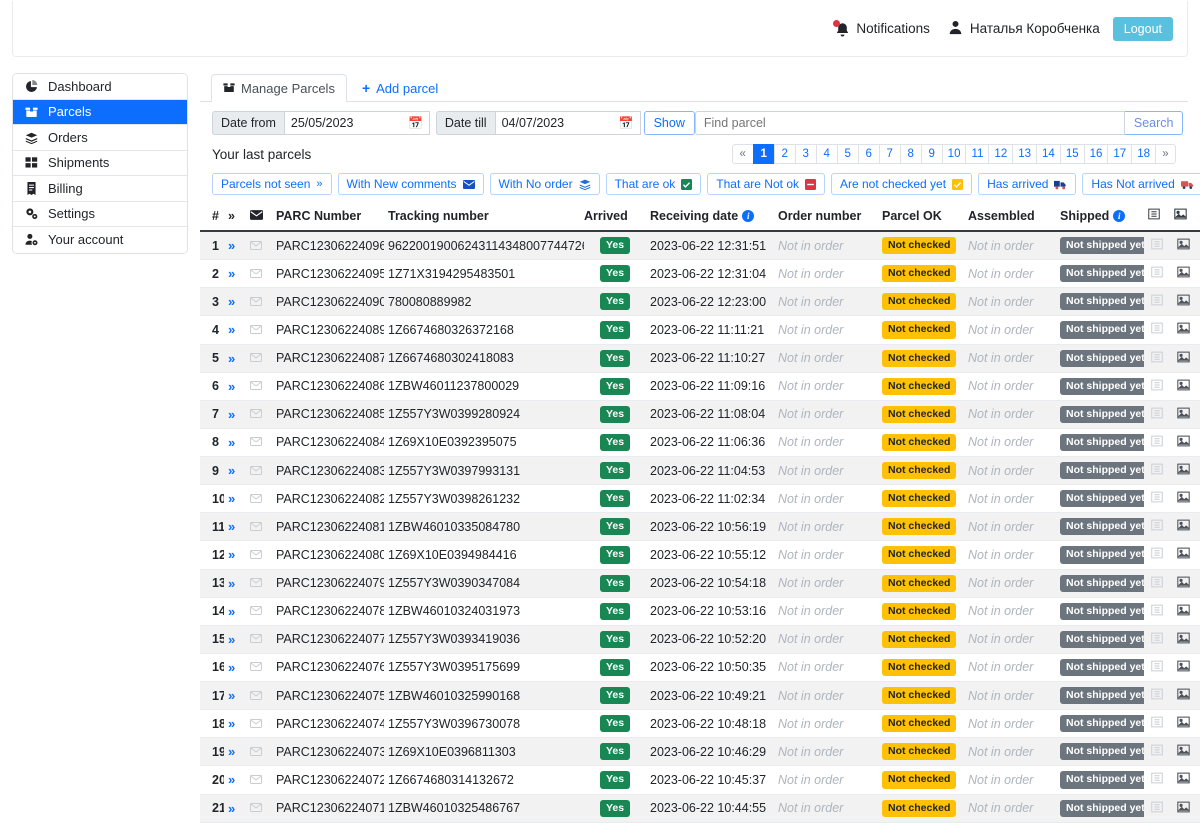  What do you see at coordinates (615, 218) in the screenshot?
I see `column-header-arrived: Arrived` at bounding box center [615, 218].